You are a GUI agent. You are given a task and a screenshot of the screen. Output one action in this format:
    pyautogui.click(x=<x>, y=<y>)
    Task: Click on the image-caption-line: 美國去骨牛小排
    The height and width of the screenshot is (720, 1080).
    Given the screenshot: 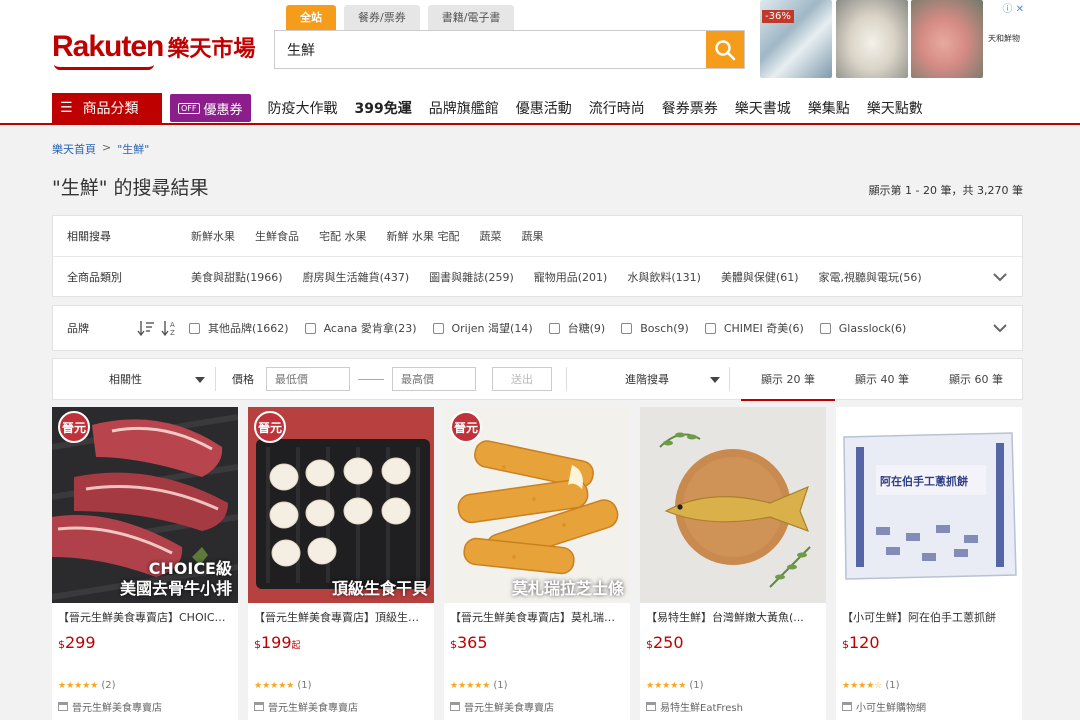 What is the action you would take?
    pyautogui.click(x=175, y=588)
    